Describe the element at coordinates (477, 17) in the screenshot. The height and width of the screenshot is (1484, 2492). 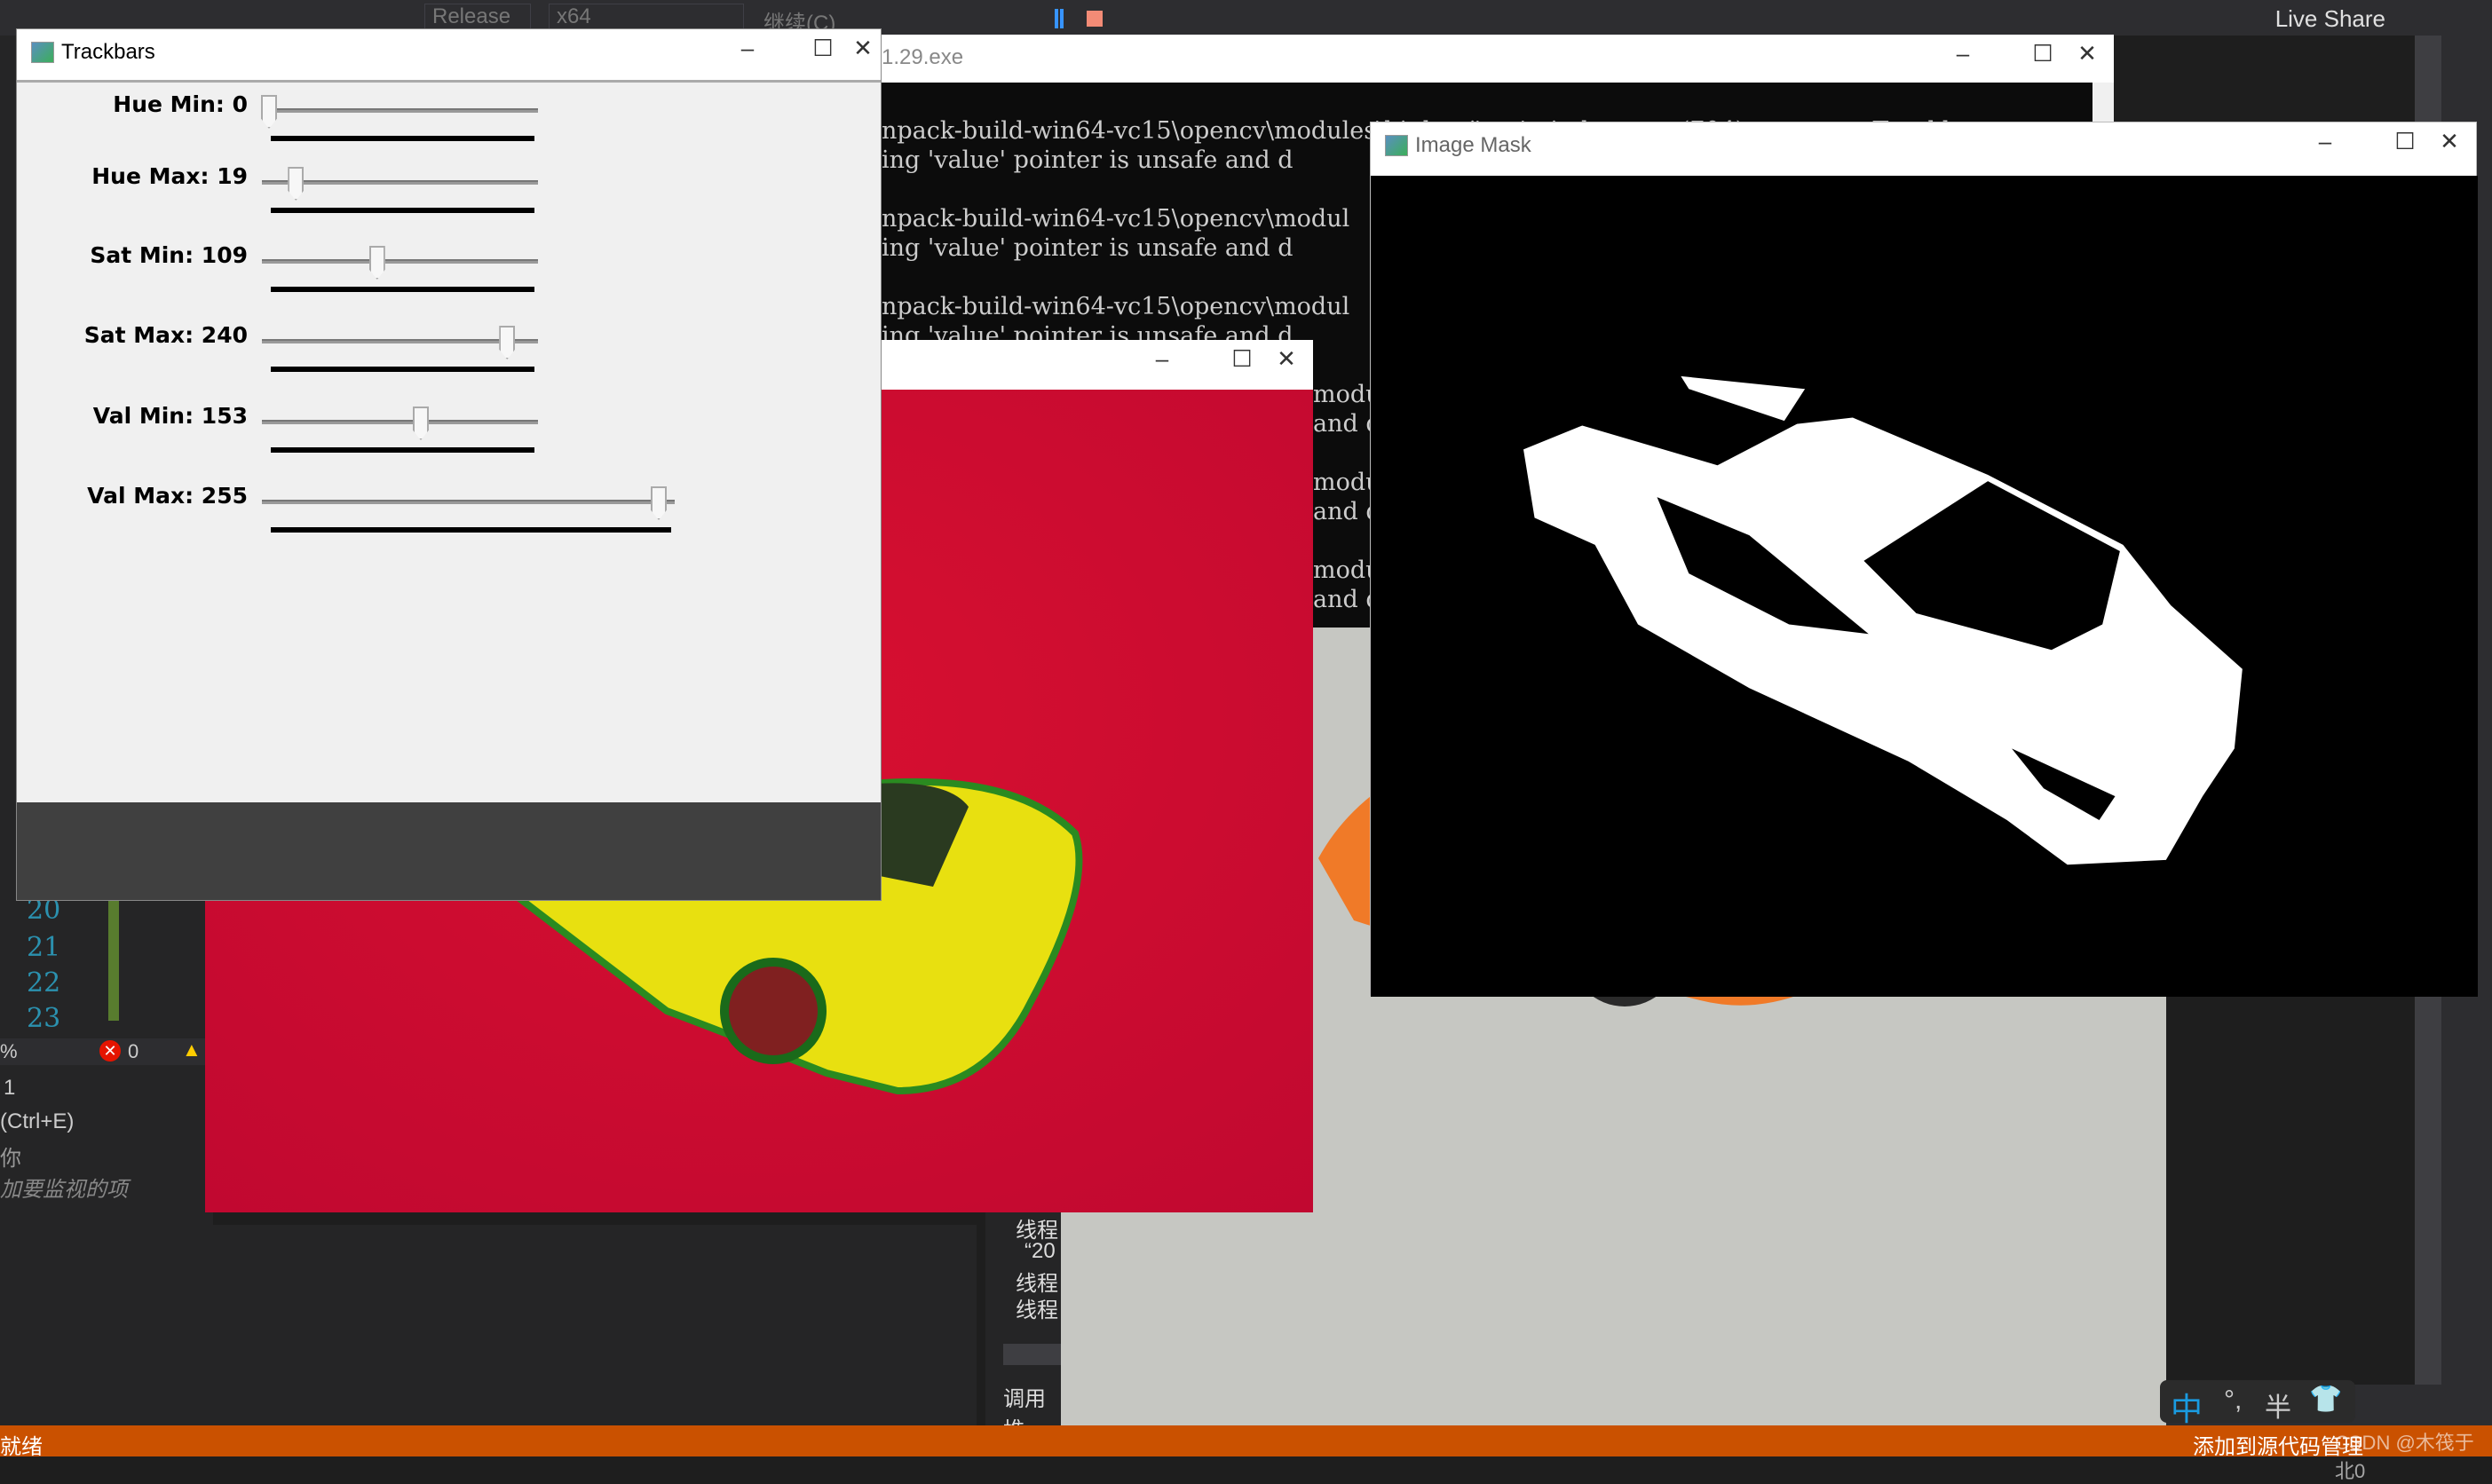
I see `config-select: Release` at that location.